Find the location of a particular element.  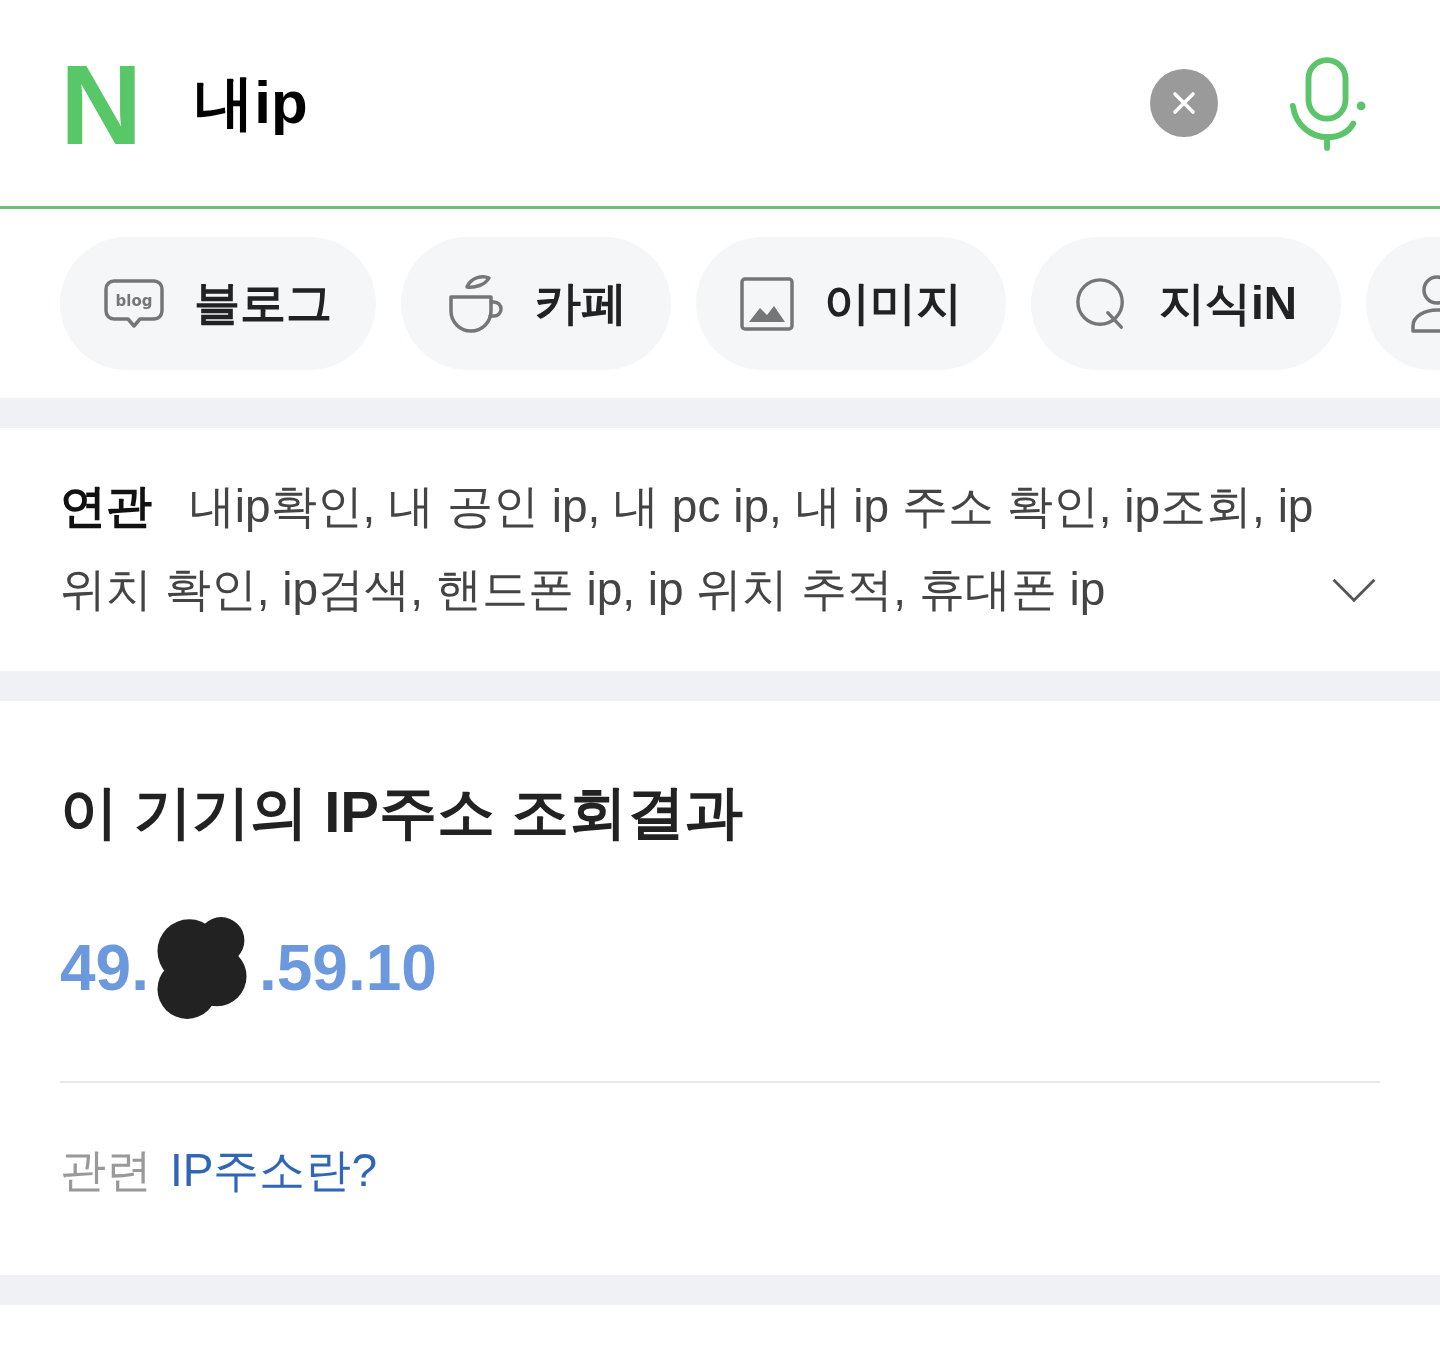

category-tab: 지식iN is located at coordinates (1186, 303).